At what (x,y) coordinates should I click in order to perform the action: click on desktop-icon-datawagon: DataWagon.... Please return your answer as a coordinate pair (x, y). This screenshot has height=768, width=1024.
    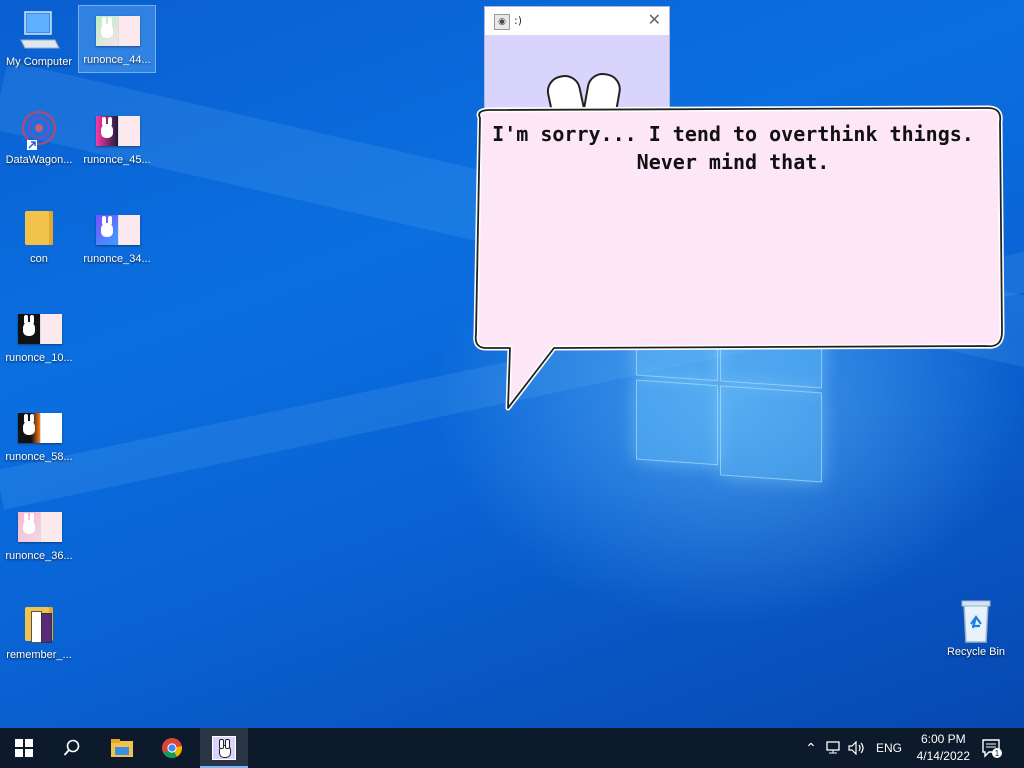
    Looking at the image, I should click on (39, 136).